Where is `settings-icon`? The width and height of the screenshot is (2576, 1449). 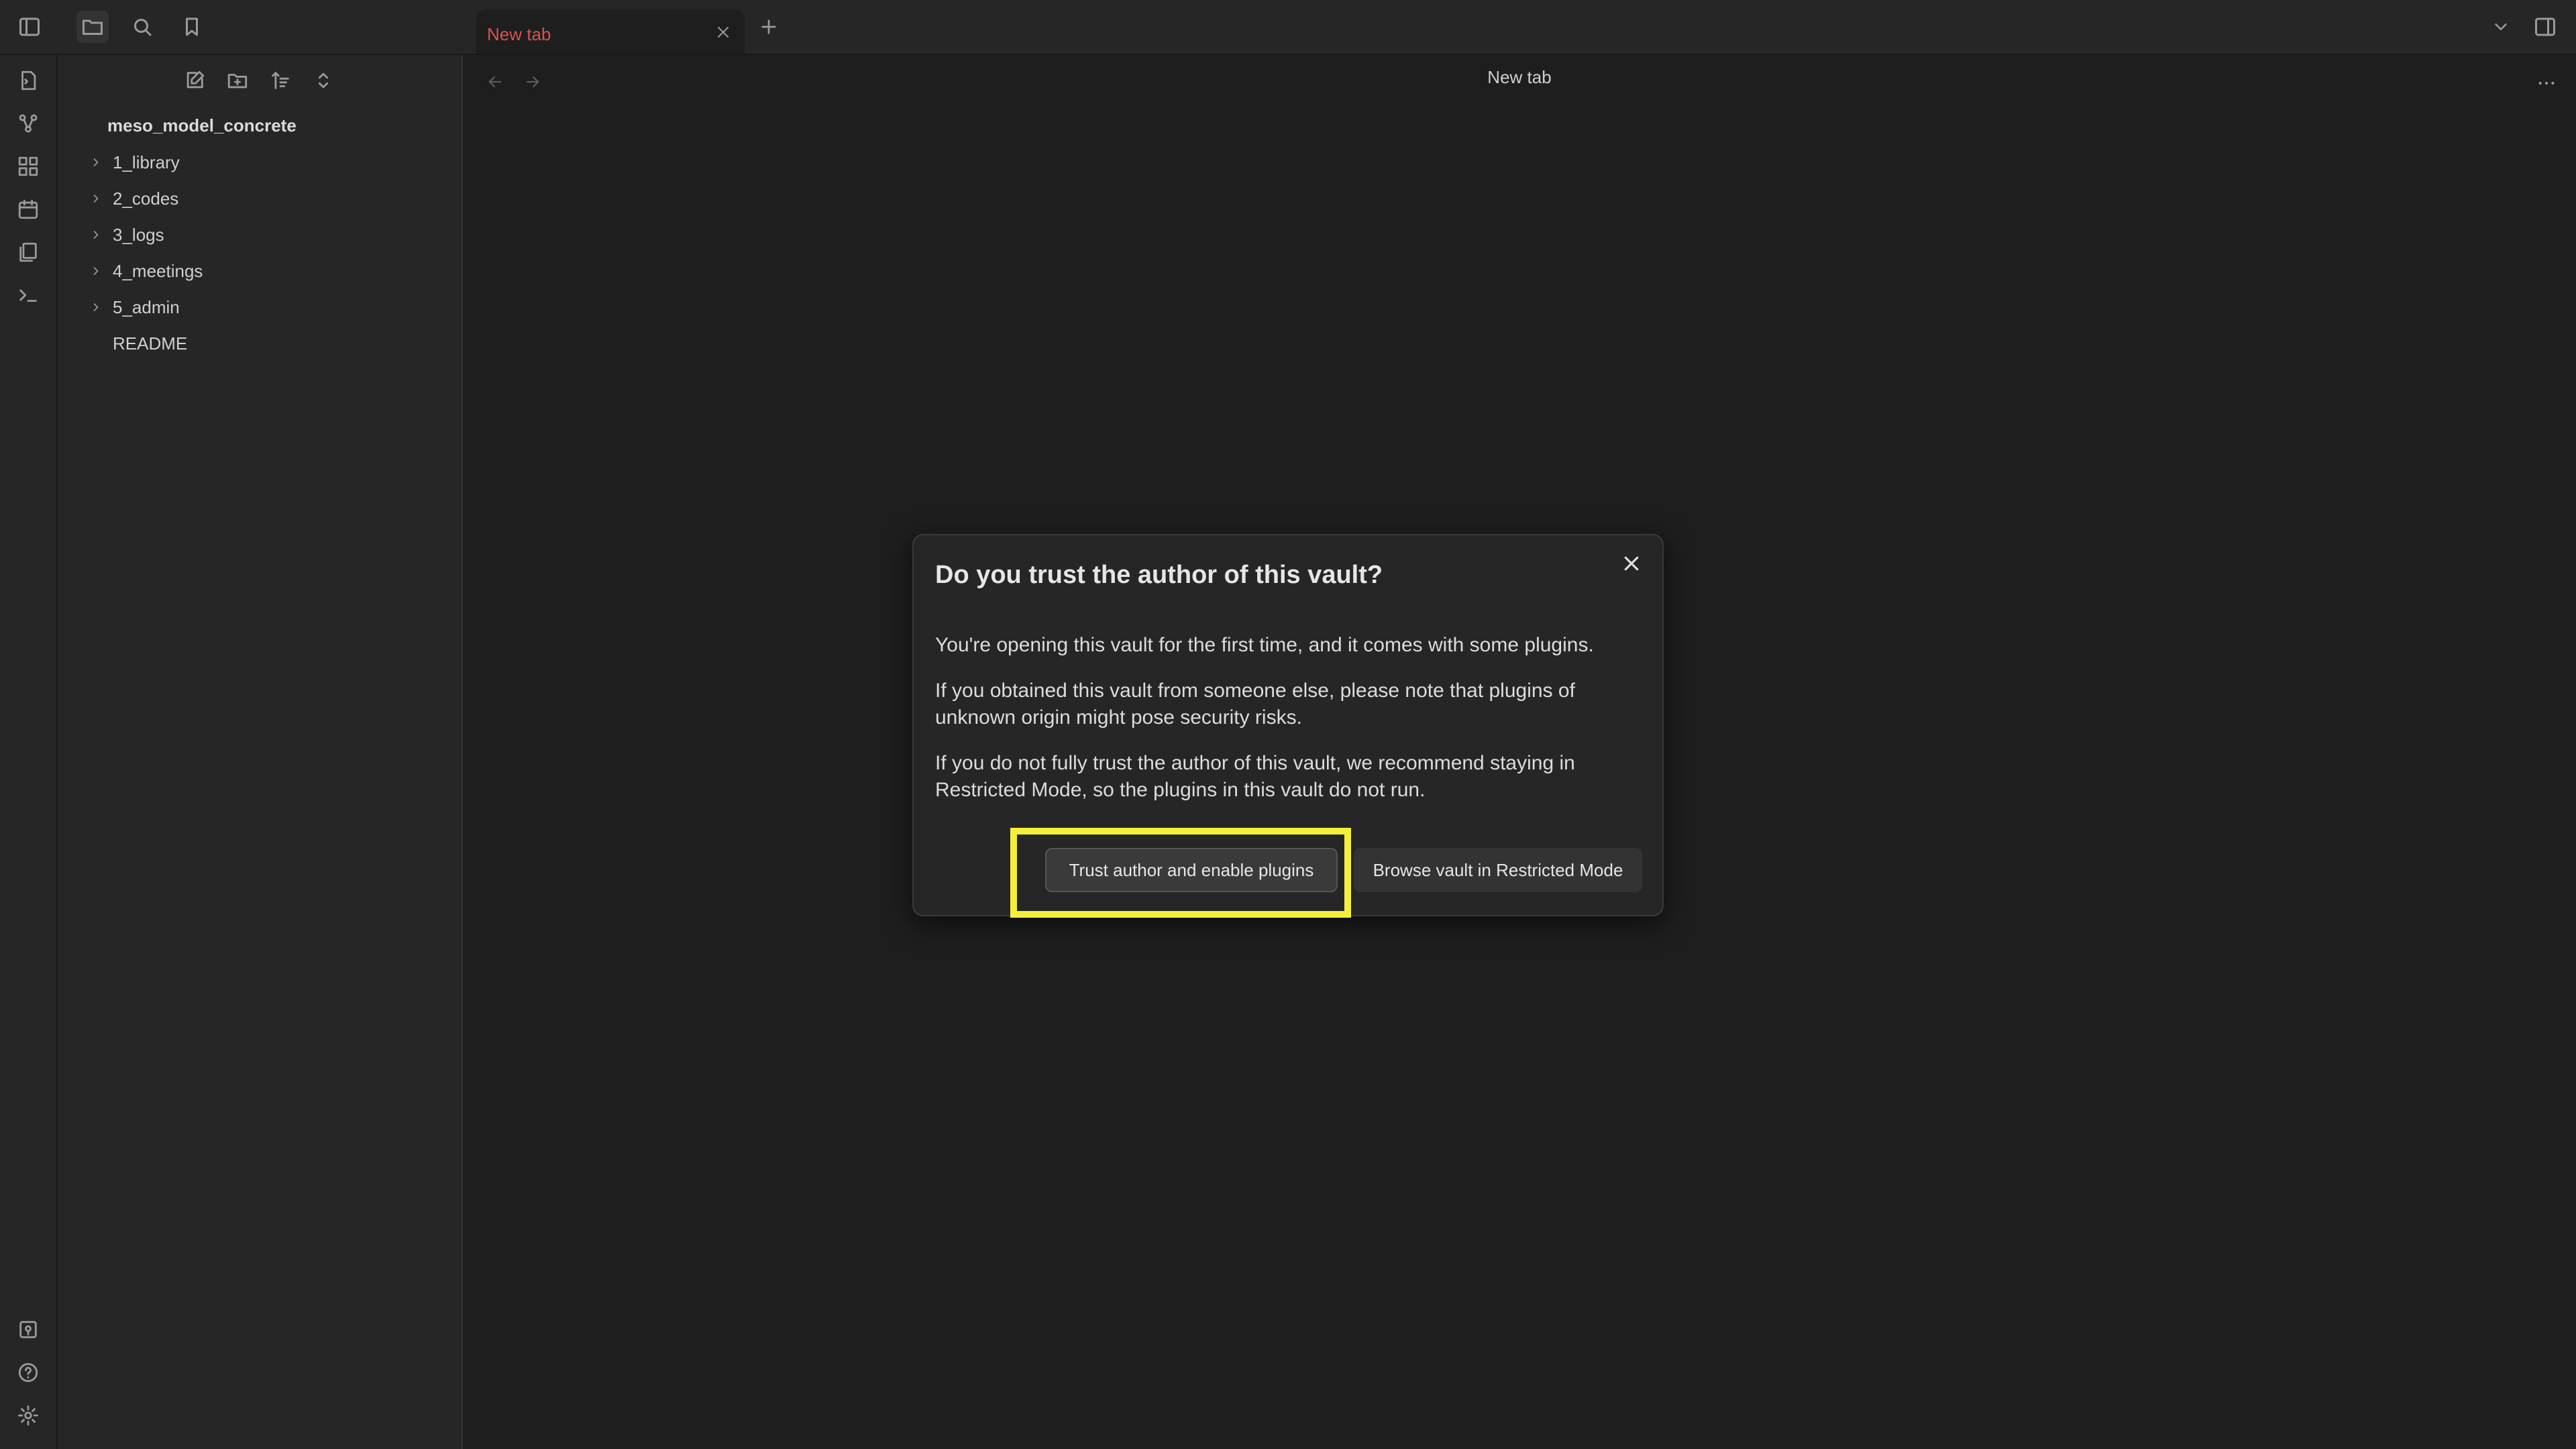
settings-icon is located at coordinates (28, 1415).